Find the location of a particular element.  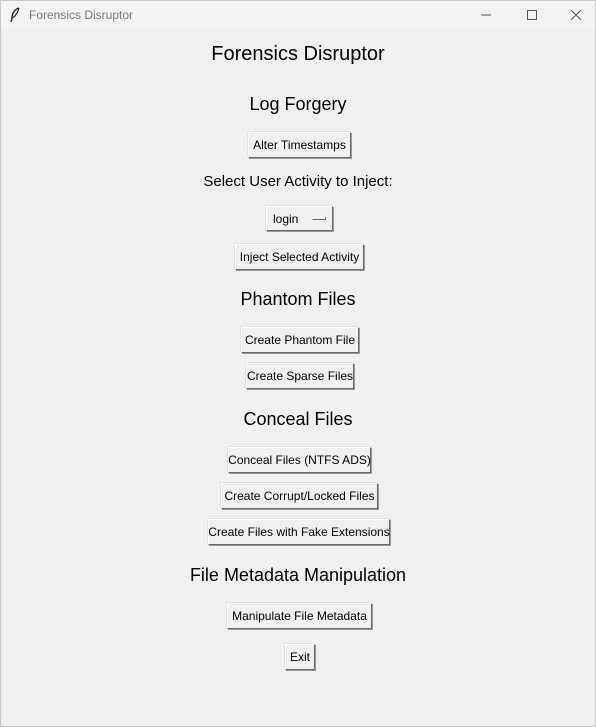

create-phantom-file-button: Create Phantom File is located at coordinates (300, 340).